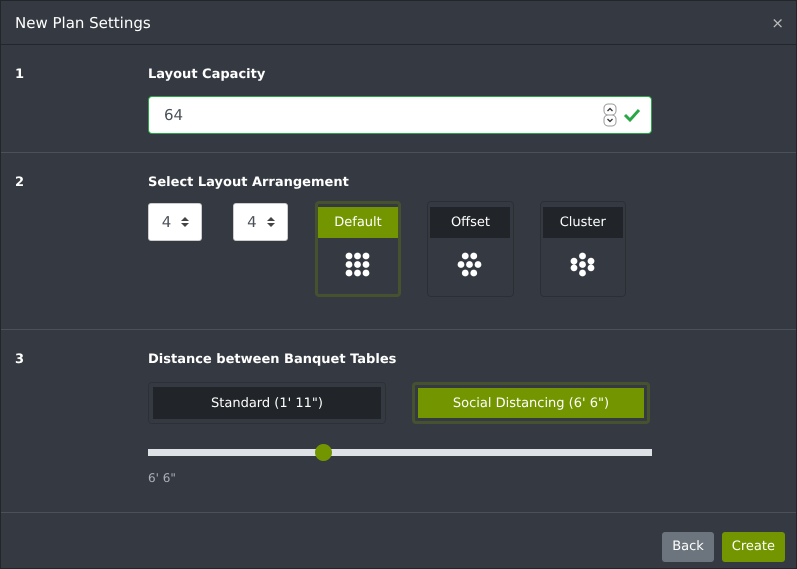 This screenshot has width=797, height=569. What do you see at coordinates (583, 249) in the screenshot?
I see `arrangement-option: Cluster` at bounding box center [583, 249].